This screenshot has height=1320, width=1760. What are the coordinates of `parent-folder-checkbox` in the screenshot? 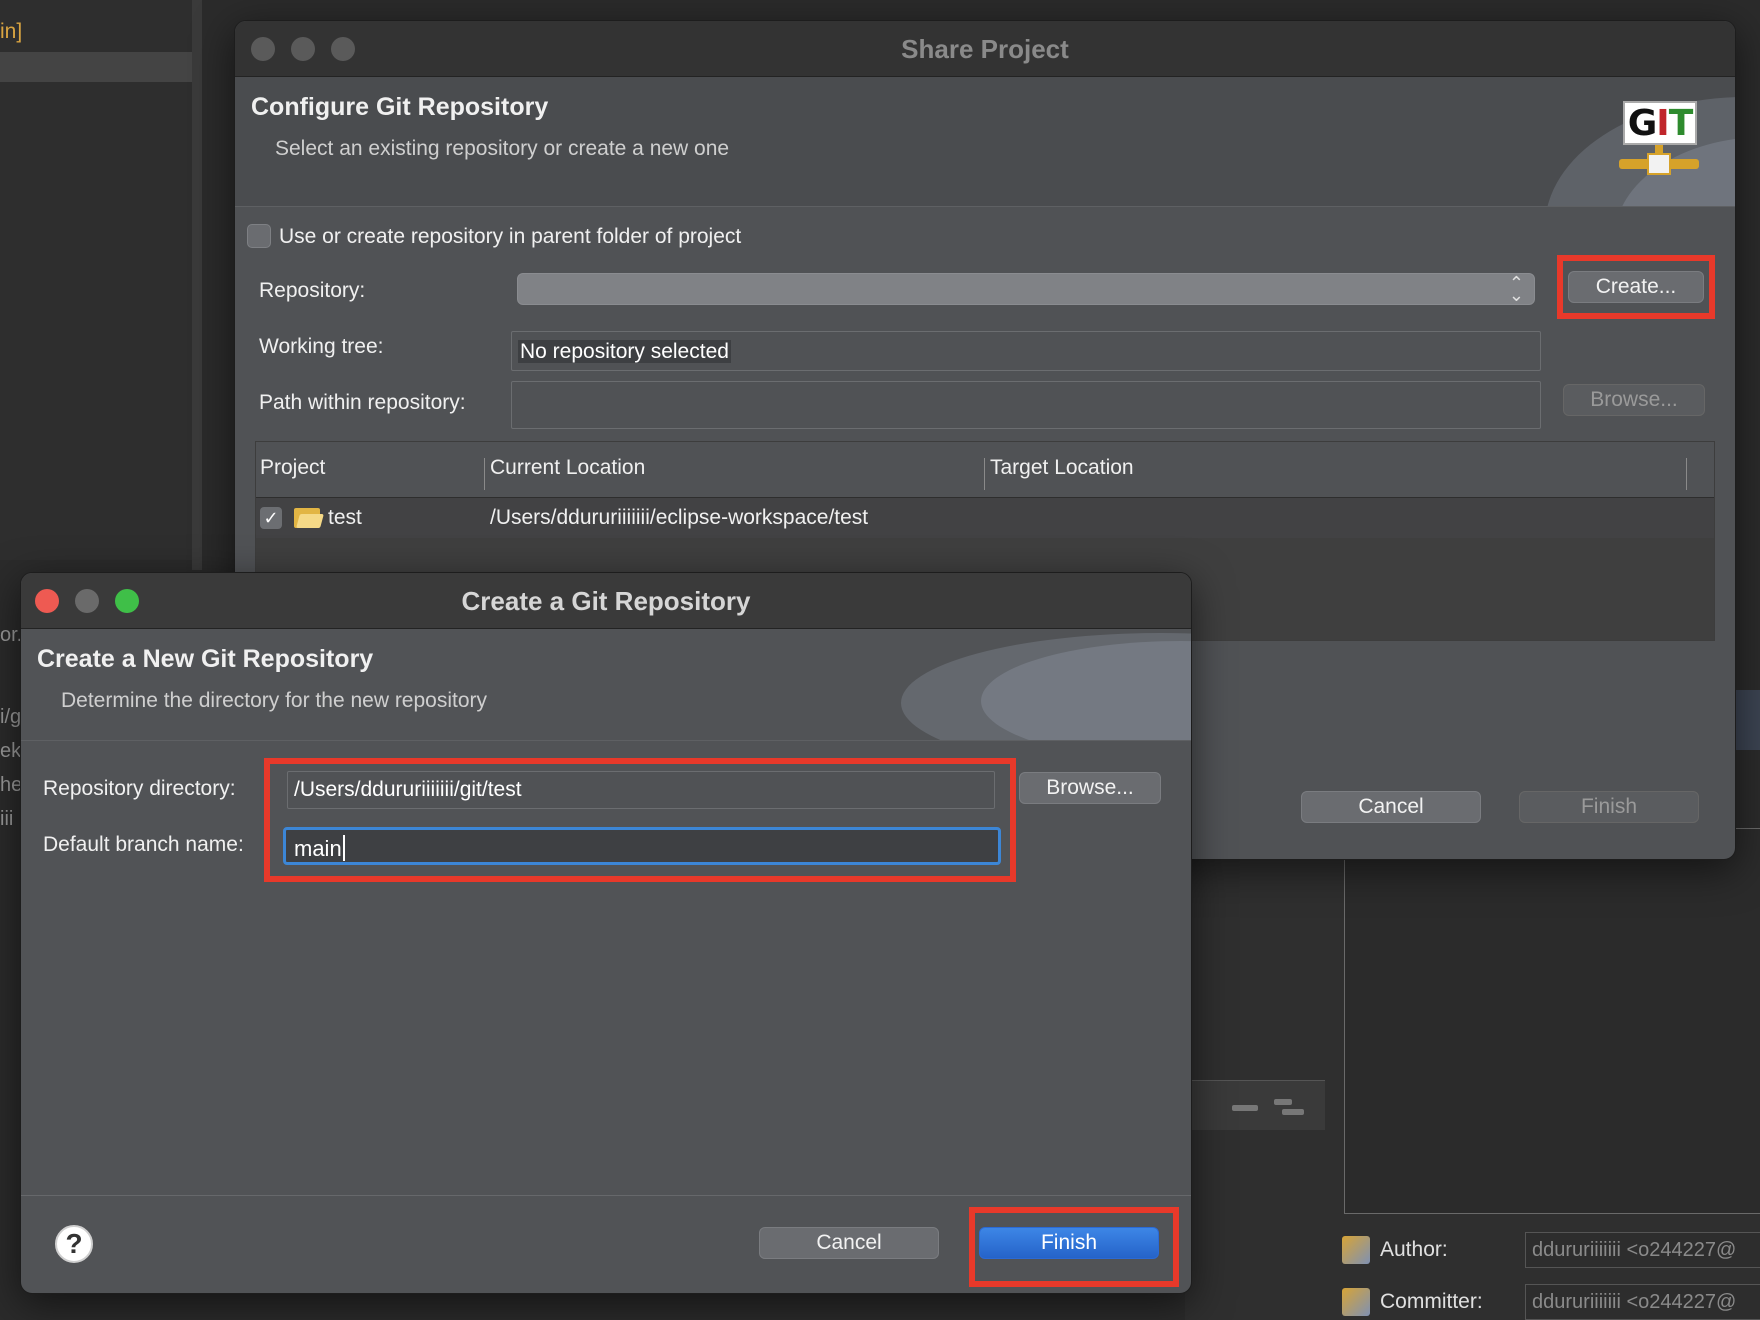 It's located at (259, 236).